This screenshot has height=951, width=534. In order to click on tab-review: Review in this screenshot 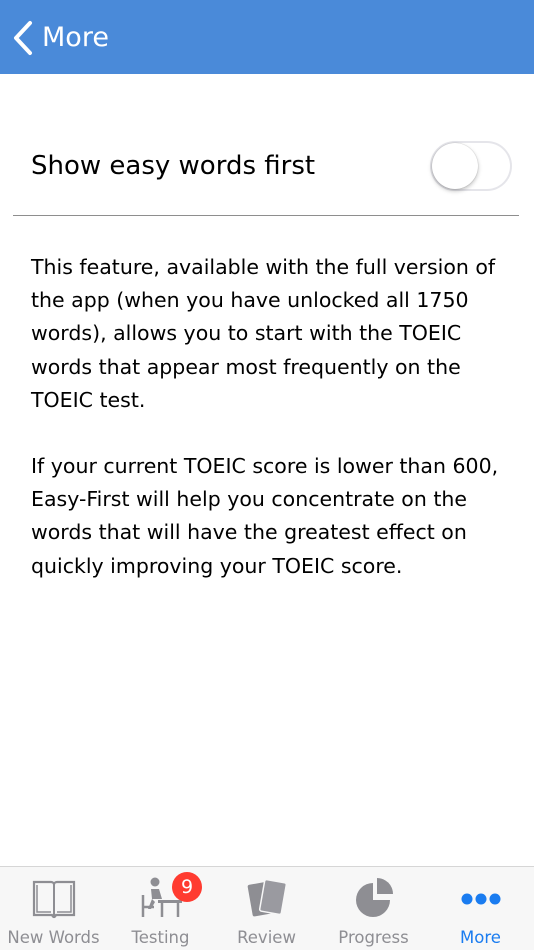, I will do `click(266, 909)`.